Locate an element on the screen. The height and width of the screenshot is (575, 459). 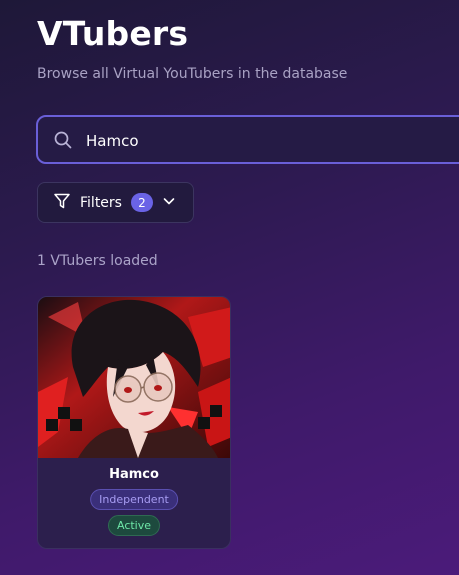
status-badge: Active is located at coordinates (134, 525).